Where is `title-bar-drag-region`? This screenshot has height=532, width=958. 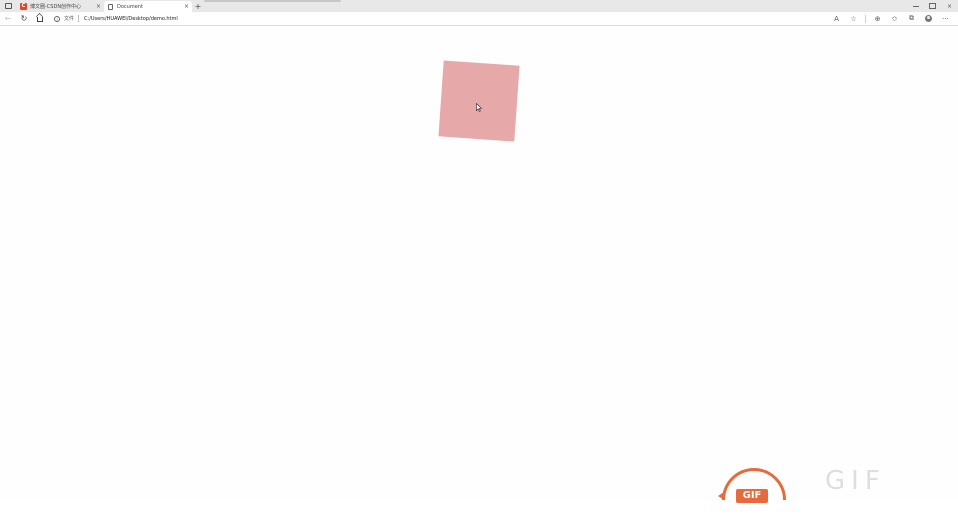 title-bar-drag-region is located at coordinates (555, 6).